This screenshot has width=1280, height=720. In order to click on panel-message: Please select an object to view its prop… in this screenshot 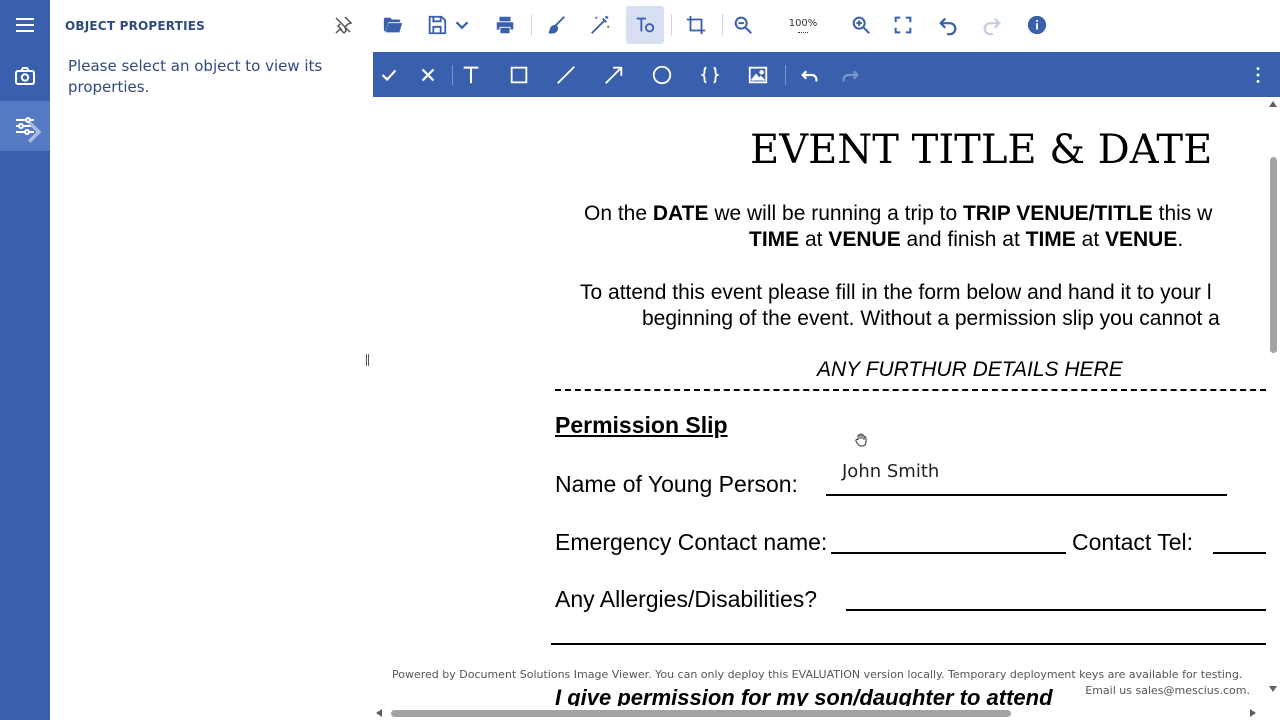, I will do `click(195, 76)`.